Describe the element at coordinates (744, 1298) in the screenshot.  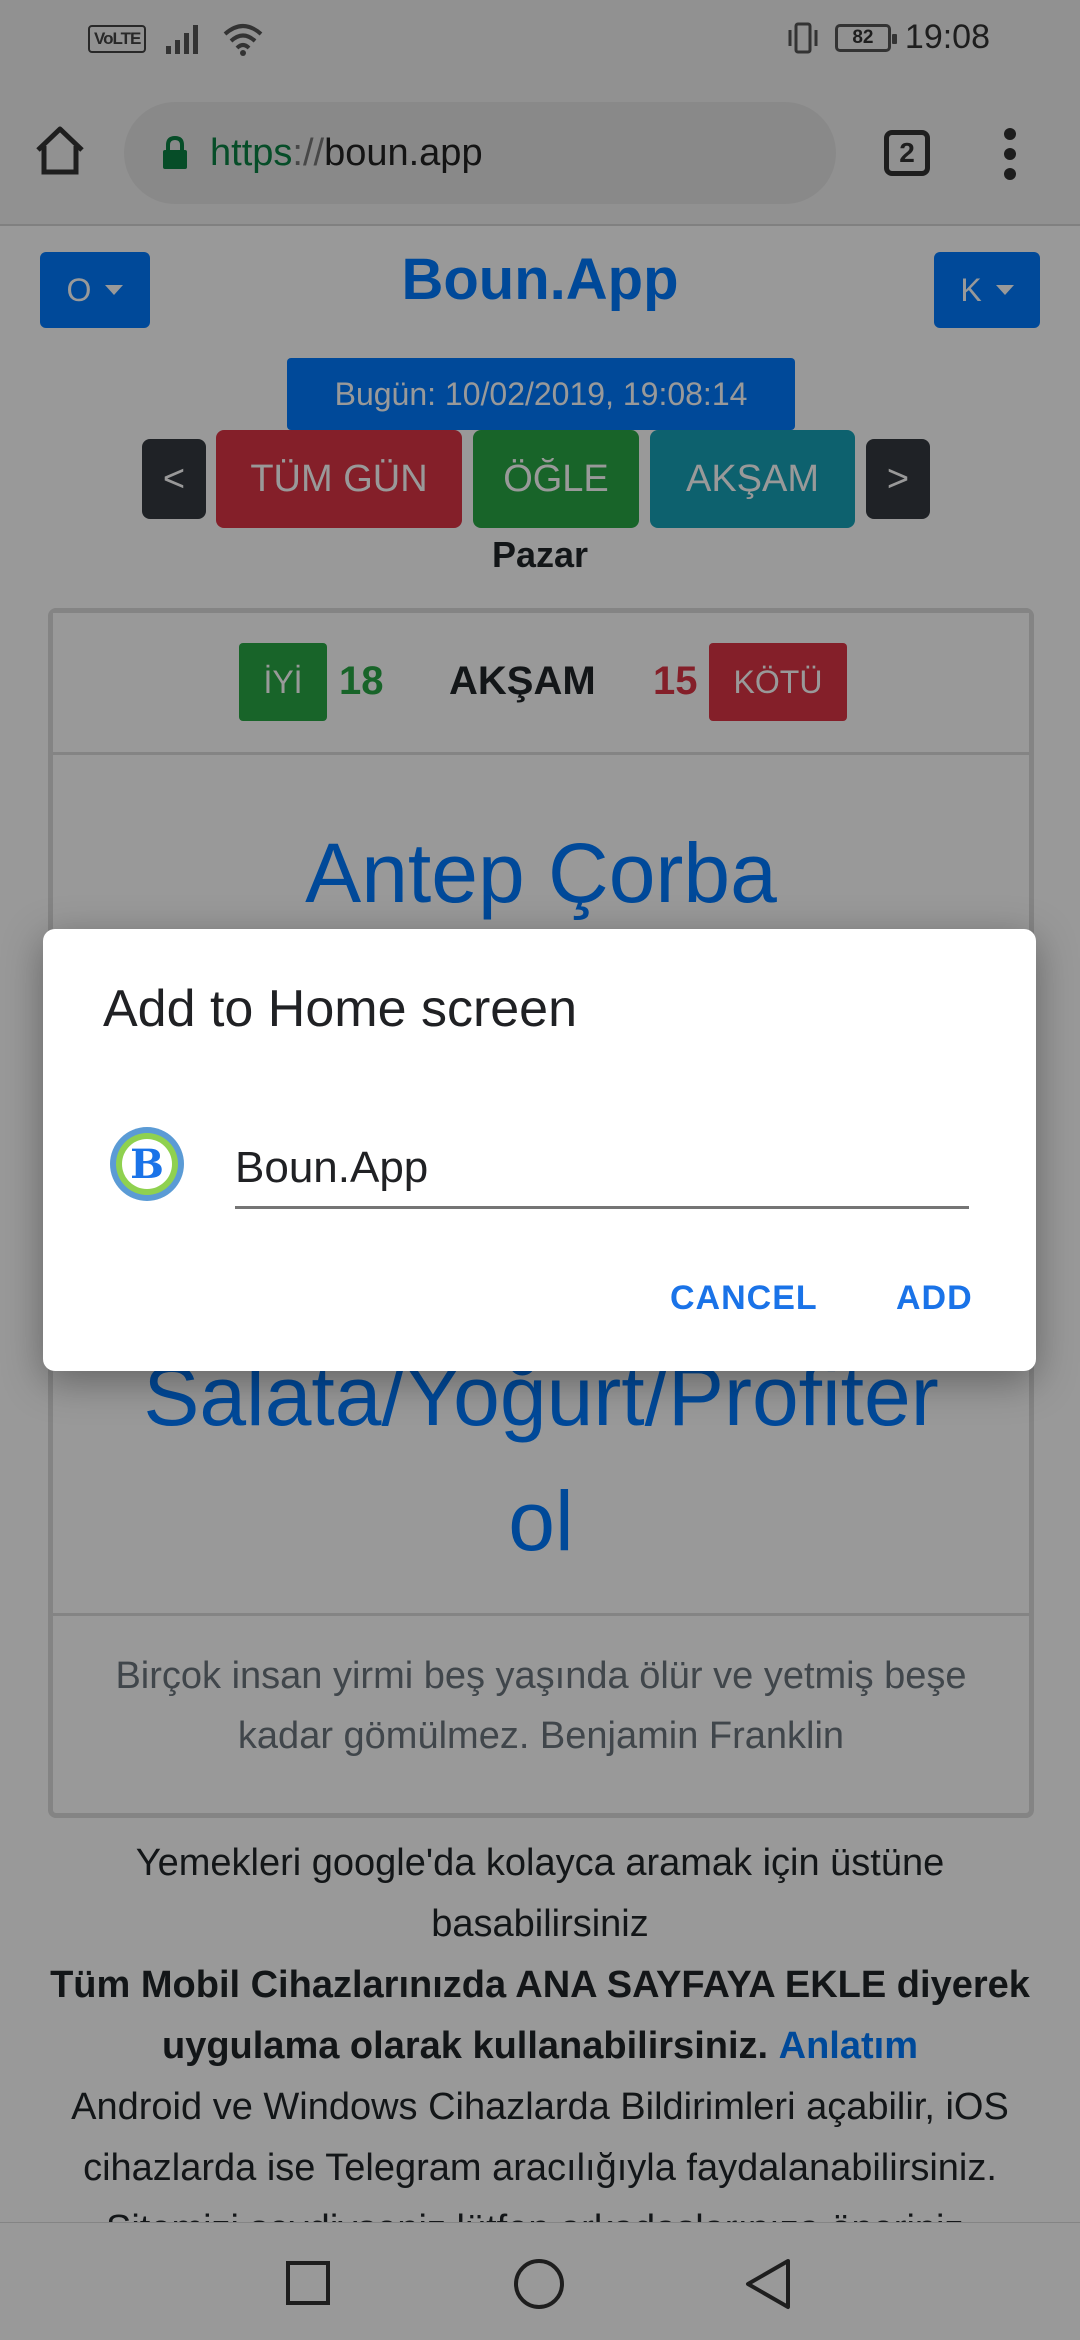
I see `cancel-button: CANCEL` at that location.